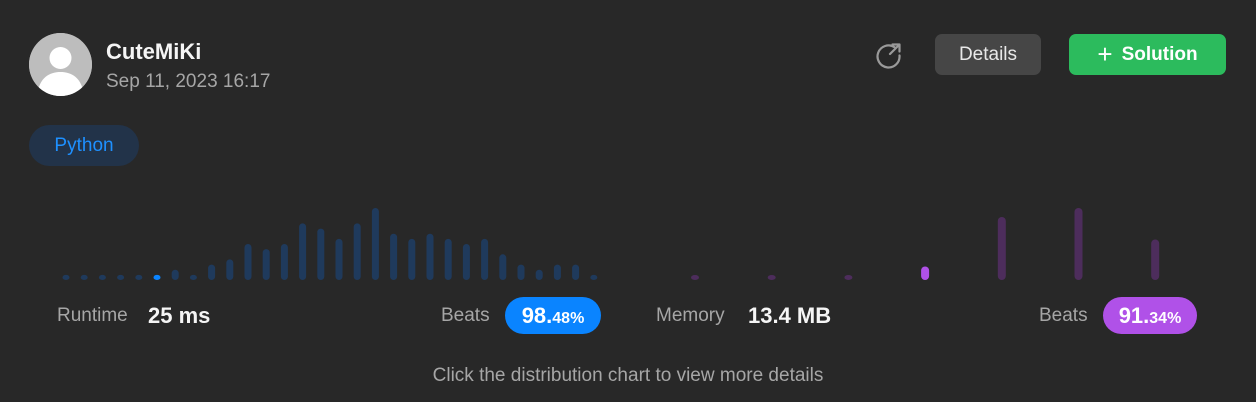  I want to click on default-user-avatar-icon, so click(60, 64).